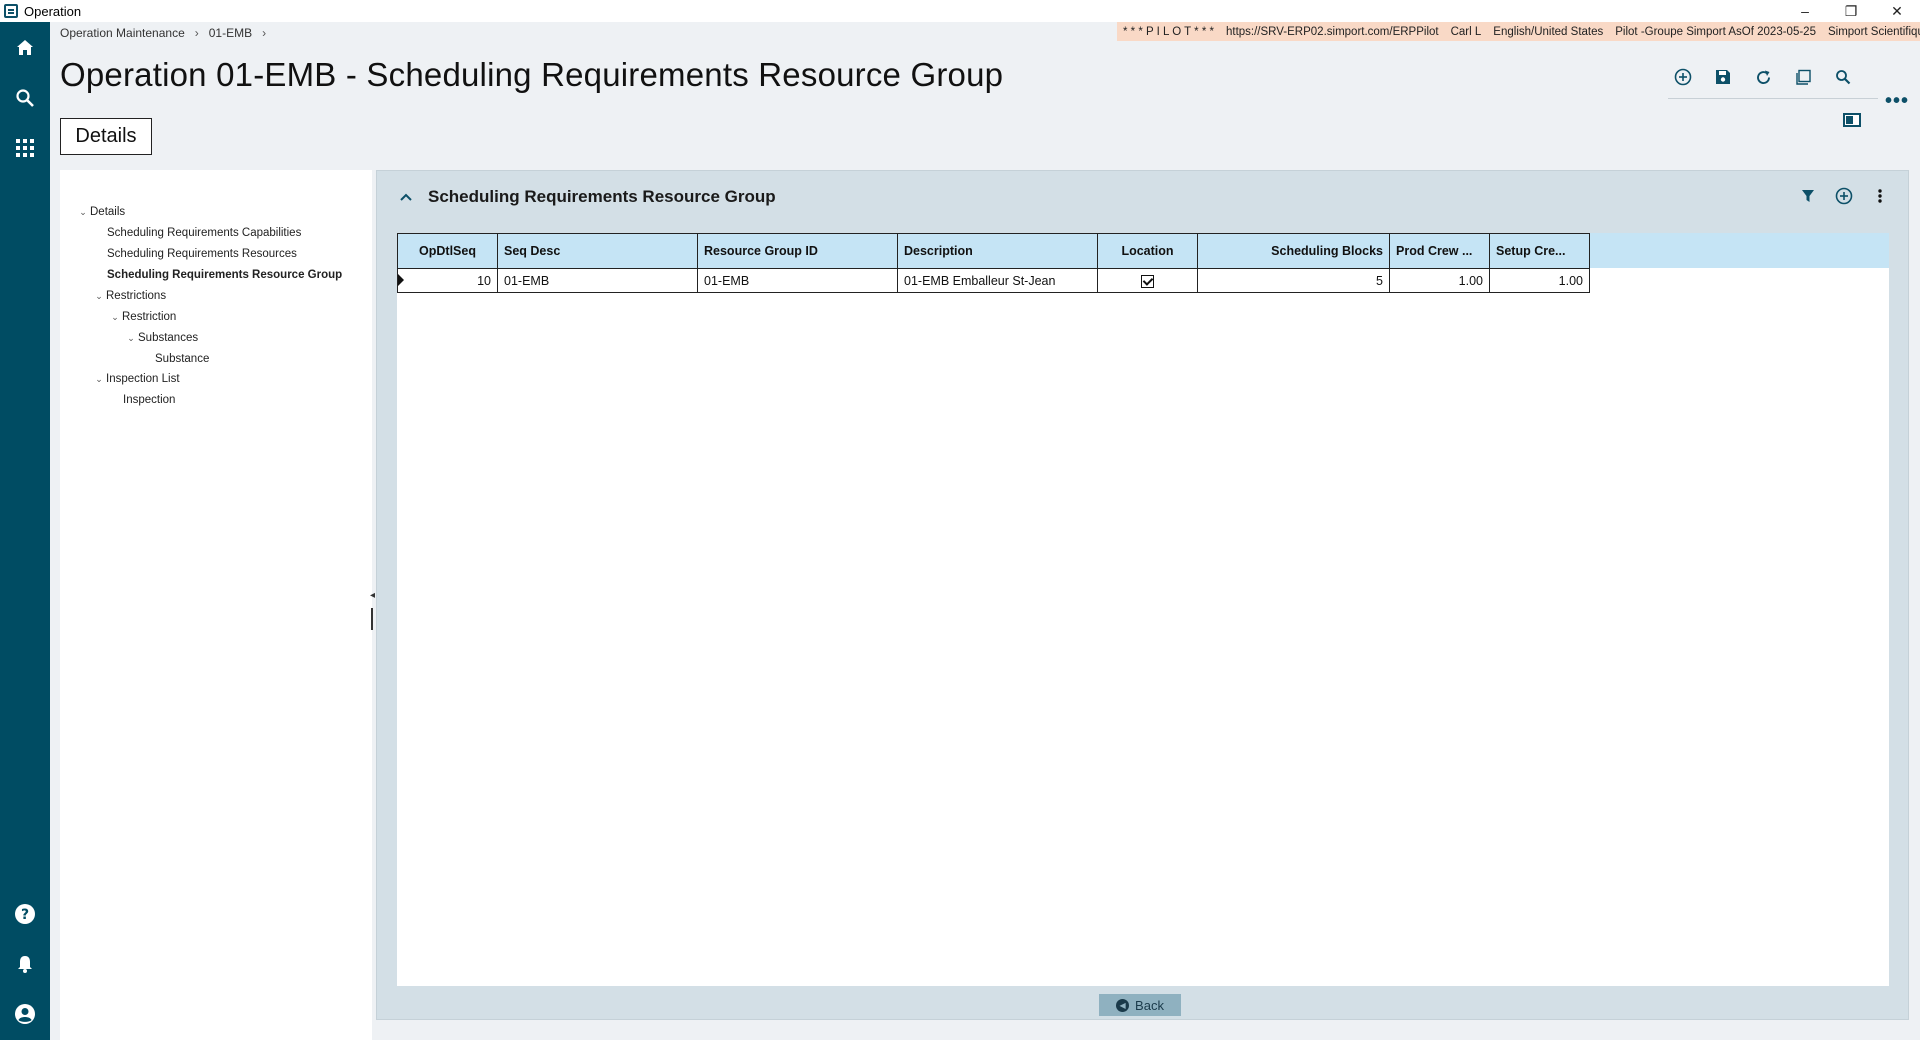 The image size is (1920, 1040). Describe the element at coordinates (1683, 77) in the screenshot. I see `add-new-icon` at that location.